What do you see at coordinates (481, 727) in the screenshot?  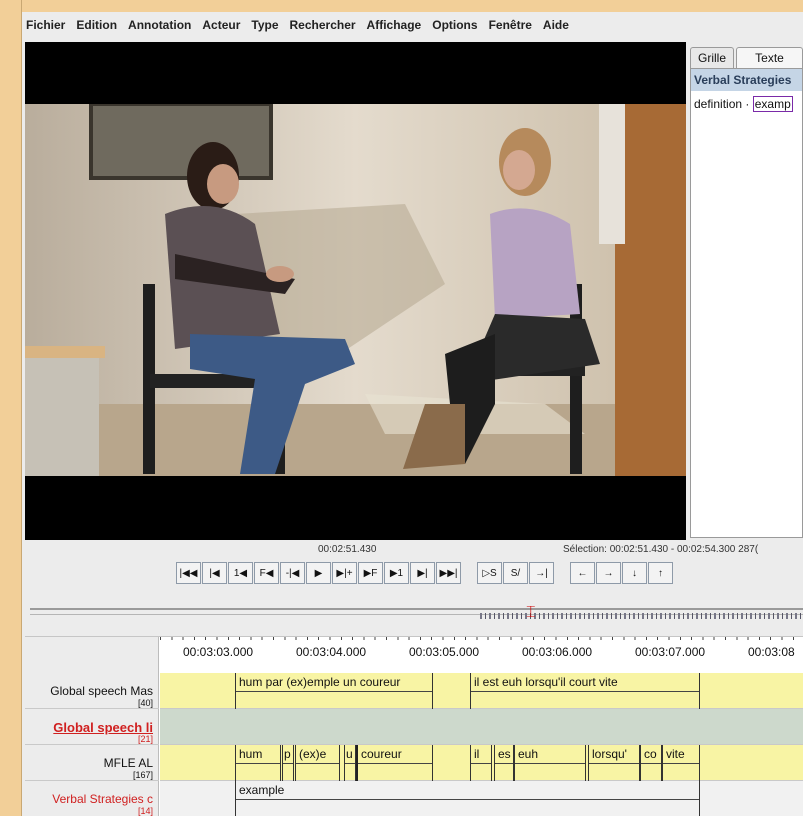 I see `tier-track-global-speech-li` at bounding box center [481, 727].